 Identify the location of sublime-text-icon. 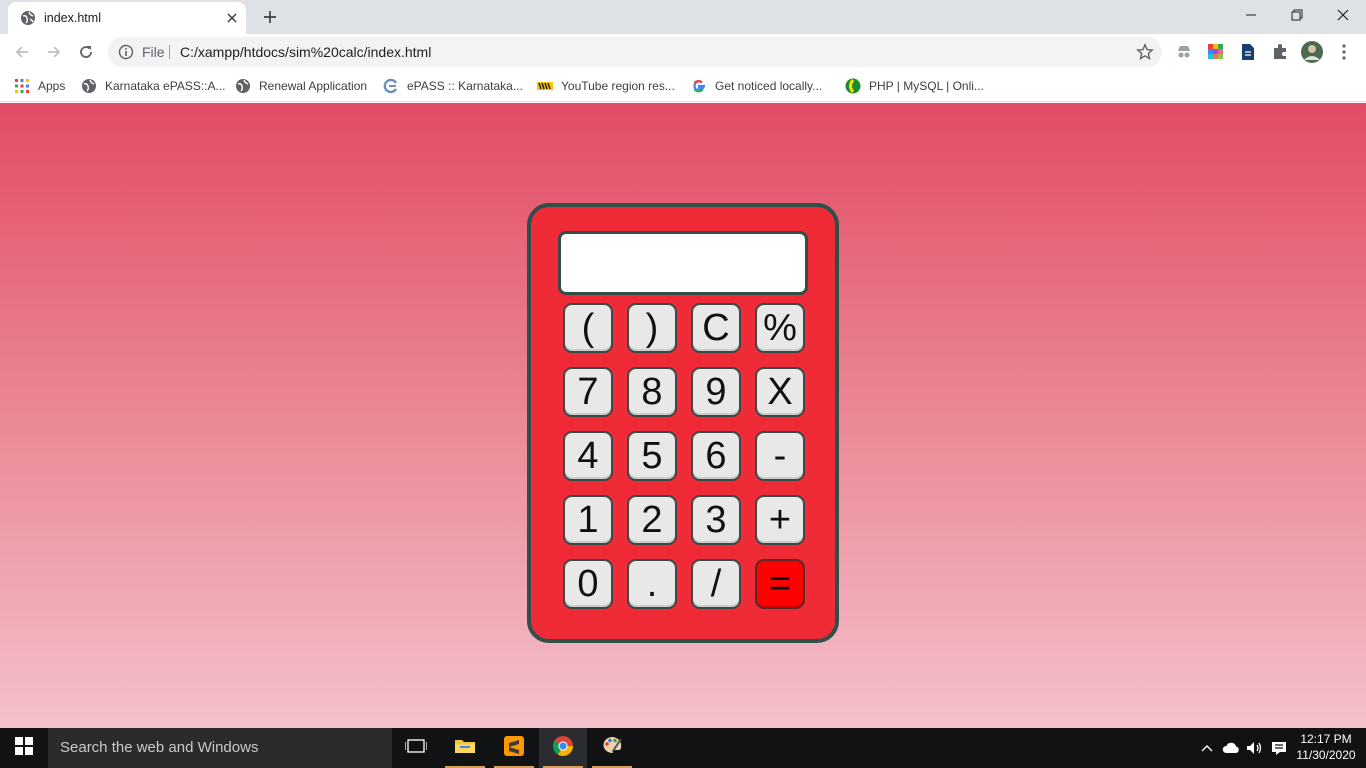
(514, 748).